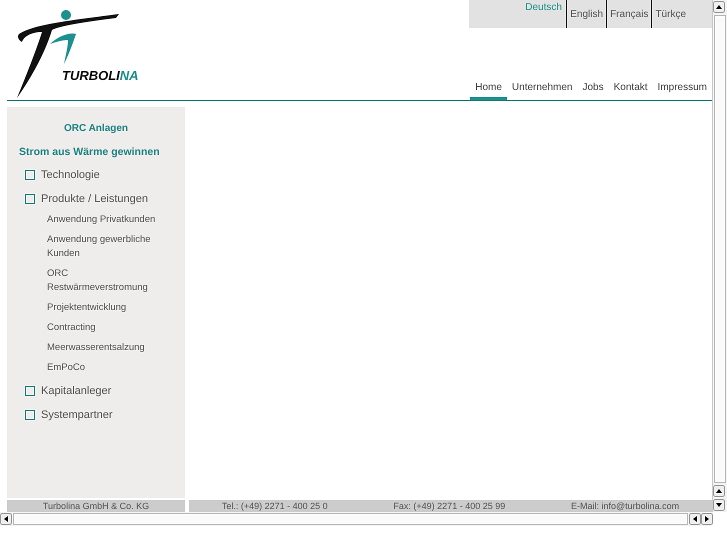 Image resolution: width=727 pixels, height=545 pixels. What do you see at coordinates (103, 328) in the screenshot?
I see `sidebar-sublink: Contracting` at bounding box center [103, 328].